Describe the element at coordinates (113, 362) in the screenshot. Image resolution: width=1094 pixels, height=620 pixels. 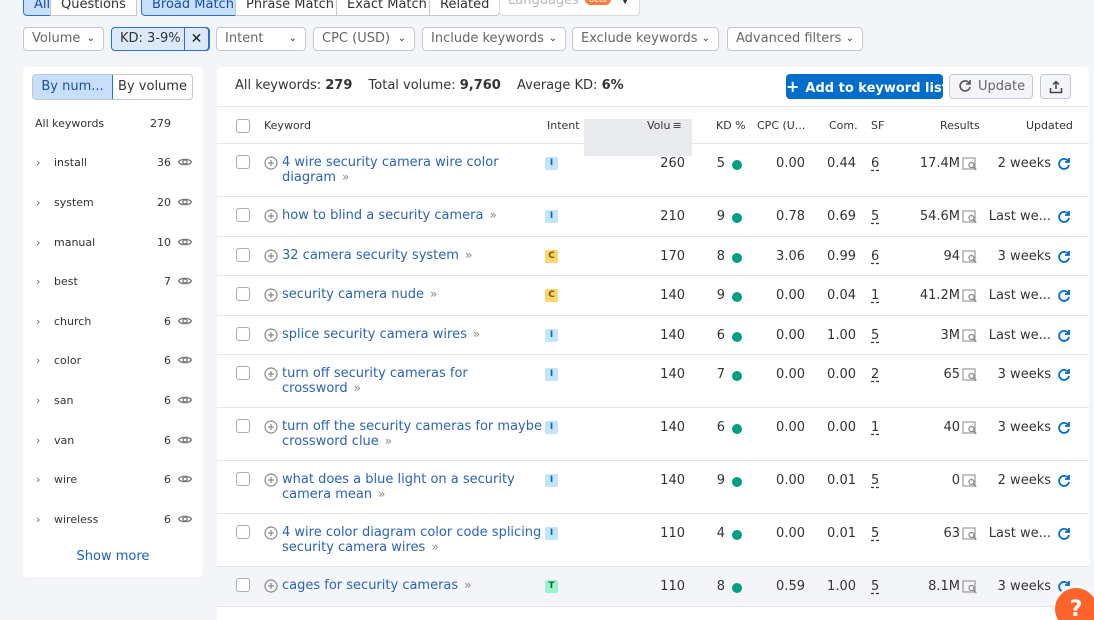
I see `group-item: › color 6` at that location.